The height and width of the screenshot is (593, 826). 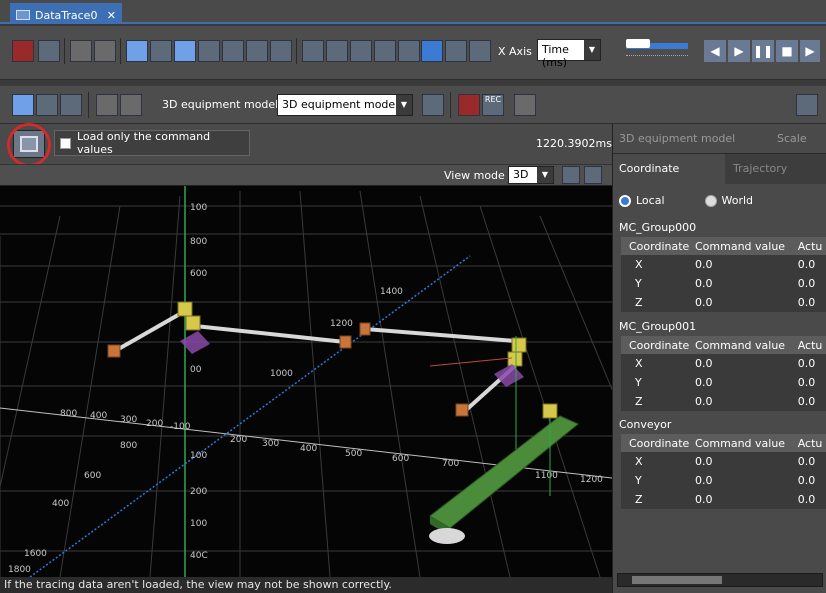 I want to click on close-icon: ✕, so click(x=111, y=15).